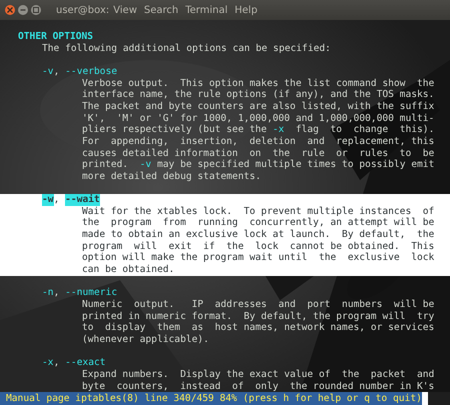 This screenshot has width=450, height=405. Describe the element at coordinates (211, 398) in the screenshot. I see `status-bar: Manual page iptables(8) line 340/459 84% (press h for help or q to quit)` at that location.